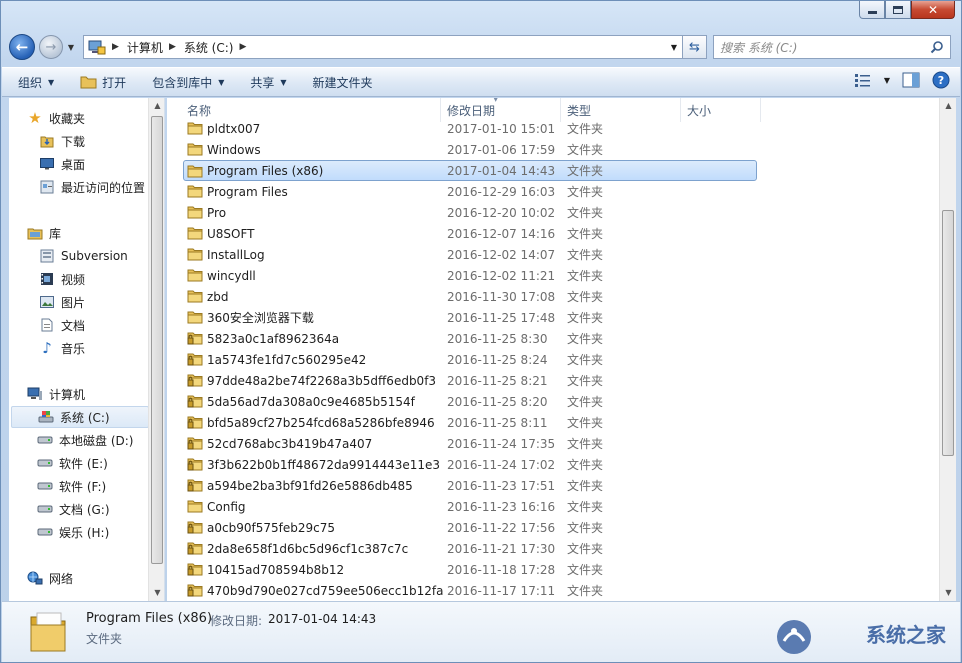  What do you see at coordinates (937, 47) in the screenshot?
I see `search-icon` at bounding box center [937, 47].